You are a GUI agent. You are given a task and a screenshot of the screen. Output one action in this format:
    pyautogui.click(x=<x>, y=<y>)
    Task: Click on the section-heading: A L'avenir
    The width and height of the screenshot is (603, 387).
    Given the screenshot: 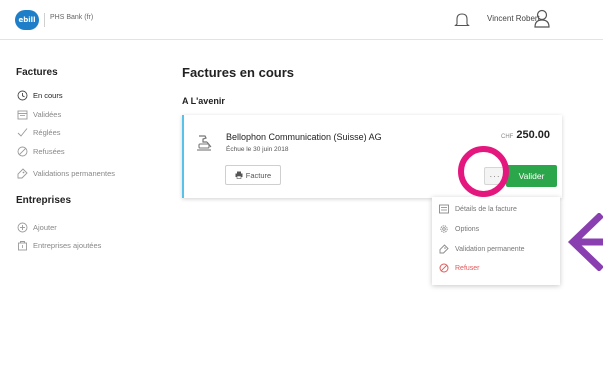 What is the action you would take?
    pyautogui.click(x=203, y=101)
    